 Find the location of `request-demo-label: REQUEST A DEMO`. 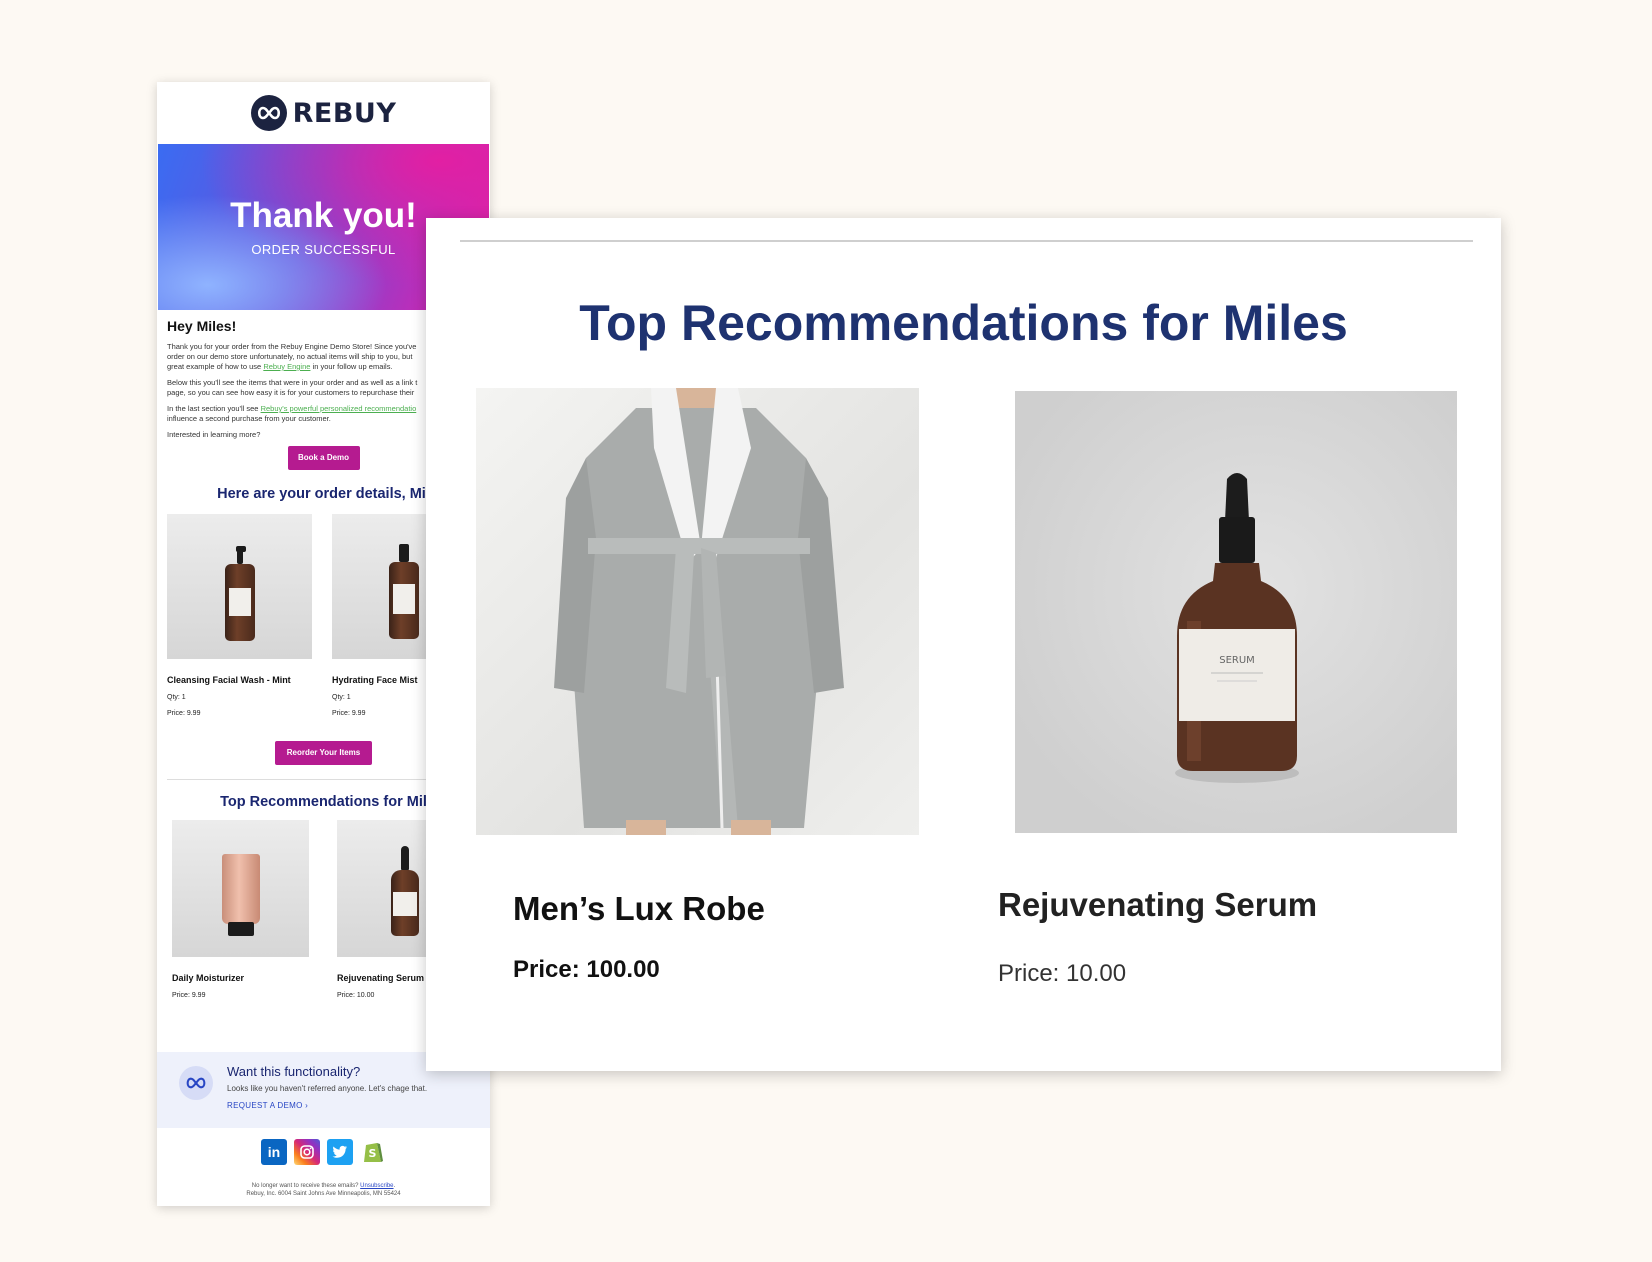

request-demo-label: REQUEST A DEMO is located at coordinates (265, 1105).